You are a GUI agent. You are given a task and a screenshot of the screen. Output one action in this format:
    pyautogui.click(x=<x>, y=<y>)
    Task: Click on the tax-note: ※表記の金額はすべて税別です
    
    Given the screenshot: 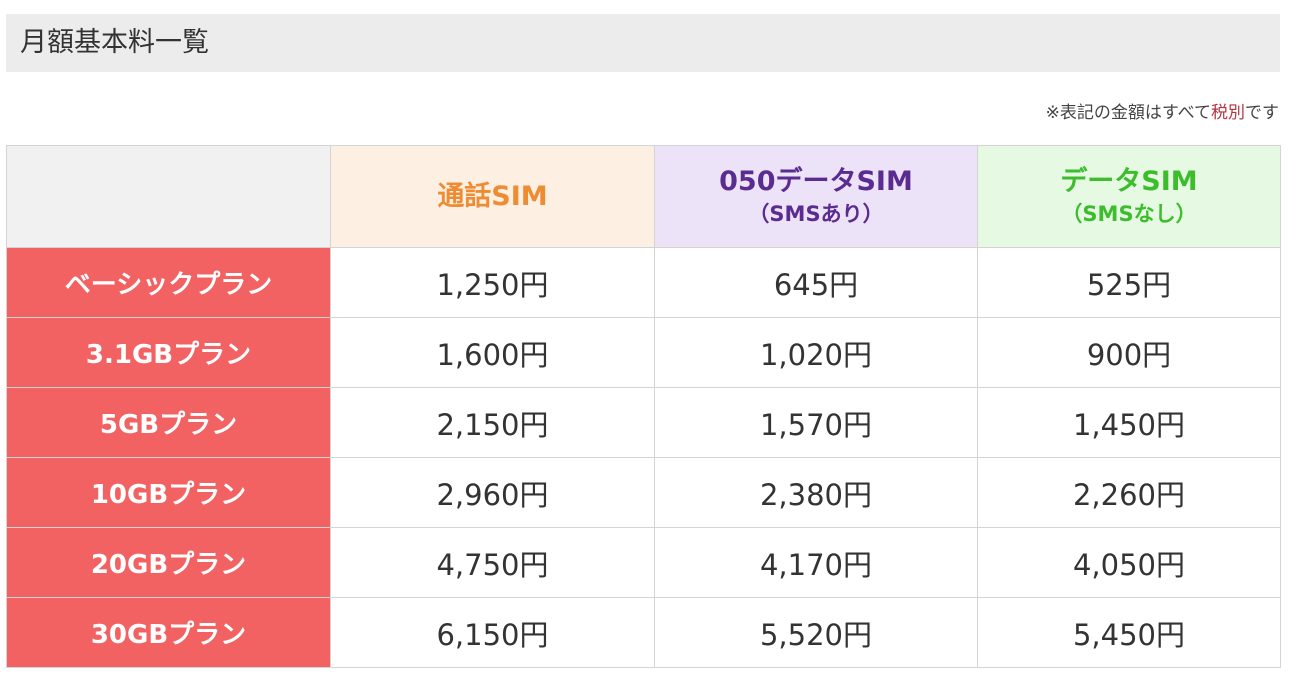 What is the action you would take?
    pyautogui.click(x=1162, y=110)
    